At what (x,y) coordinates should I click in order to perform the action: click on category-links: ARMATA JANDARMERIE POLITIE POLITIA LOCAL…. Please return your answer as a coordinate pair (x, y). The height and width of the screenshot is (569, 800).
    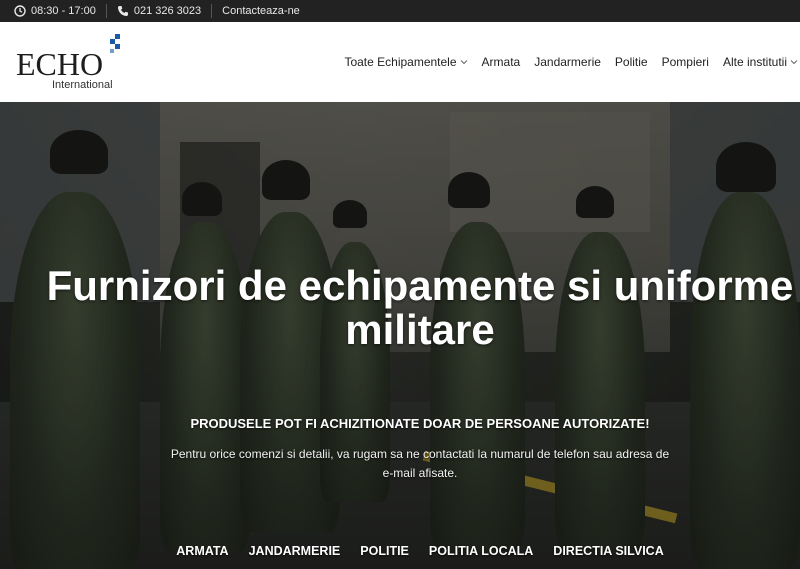
    Looking at the image, I should click on (400, 551).